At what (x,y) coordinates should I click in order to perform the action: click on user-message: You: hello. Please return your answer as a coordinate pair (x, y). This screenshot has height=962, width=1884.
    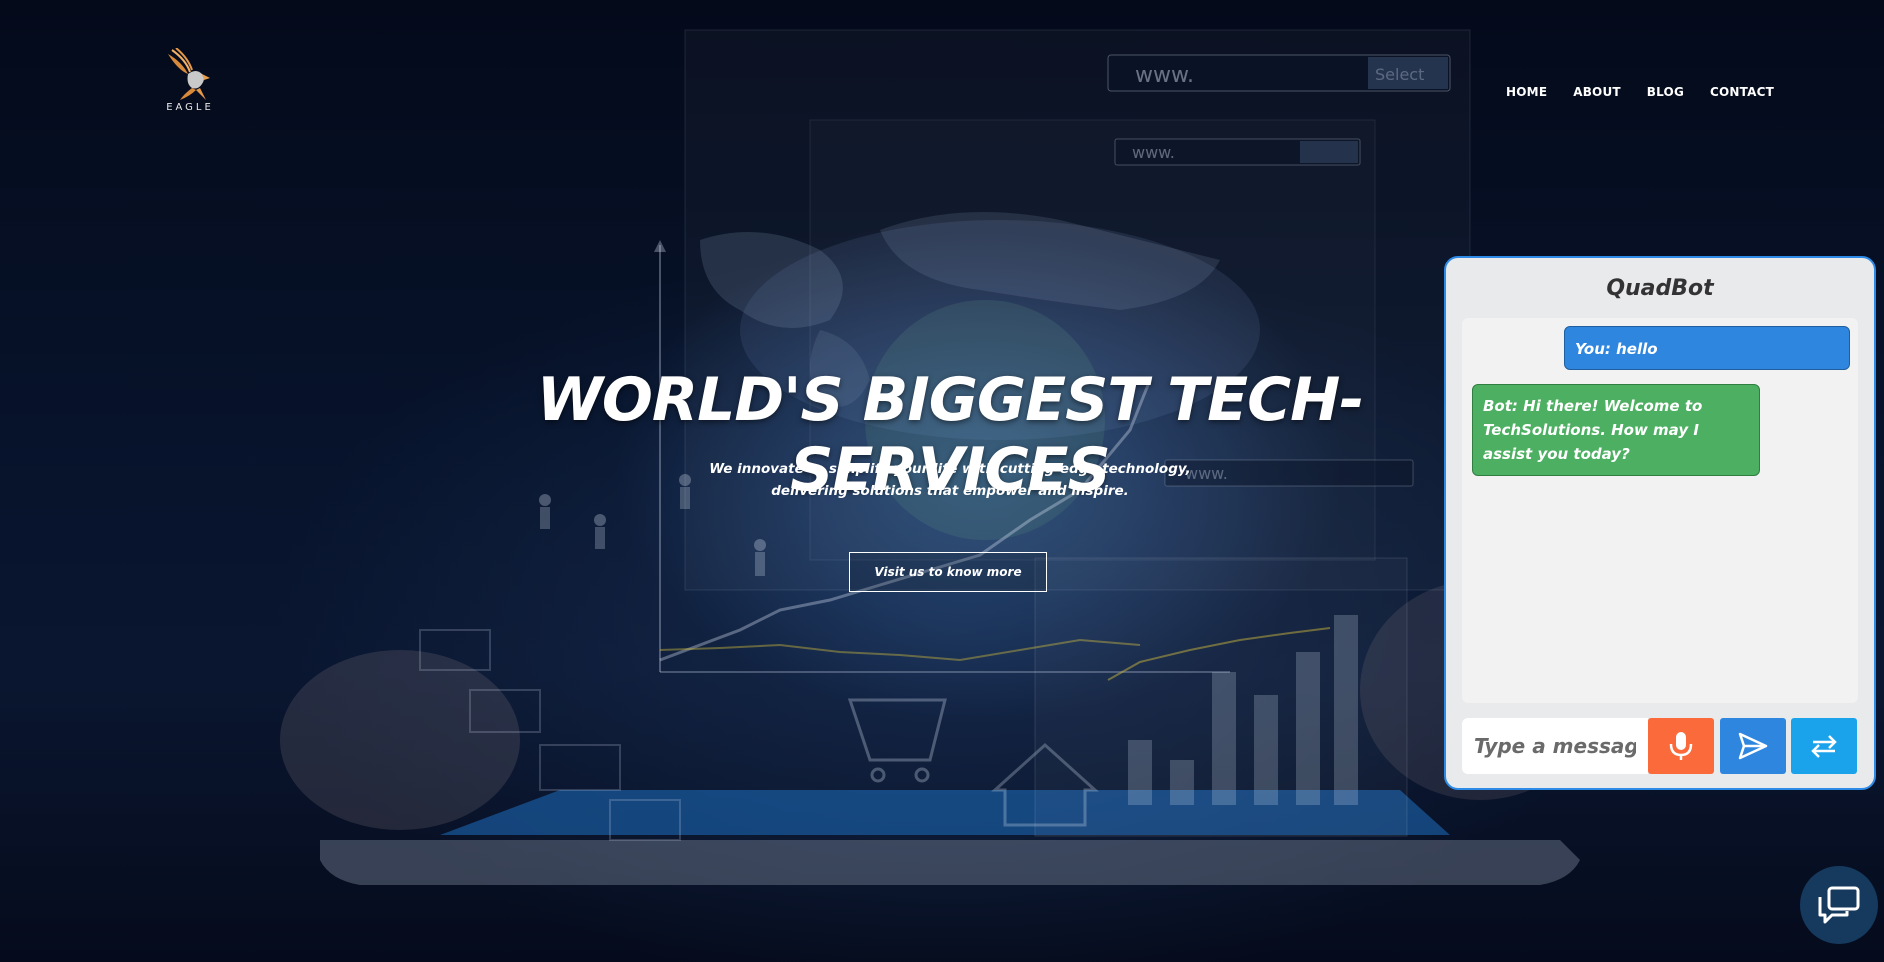
    Looking at the image, I should click on (1707, 348).